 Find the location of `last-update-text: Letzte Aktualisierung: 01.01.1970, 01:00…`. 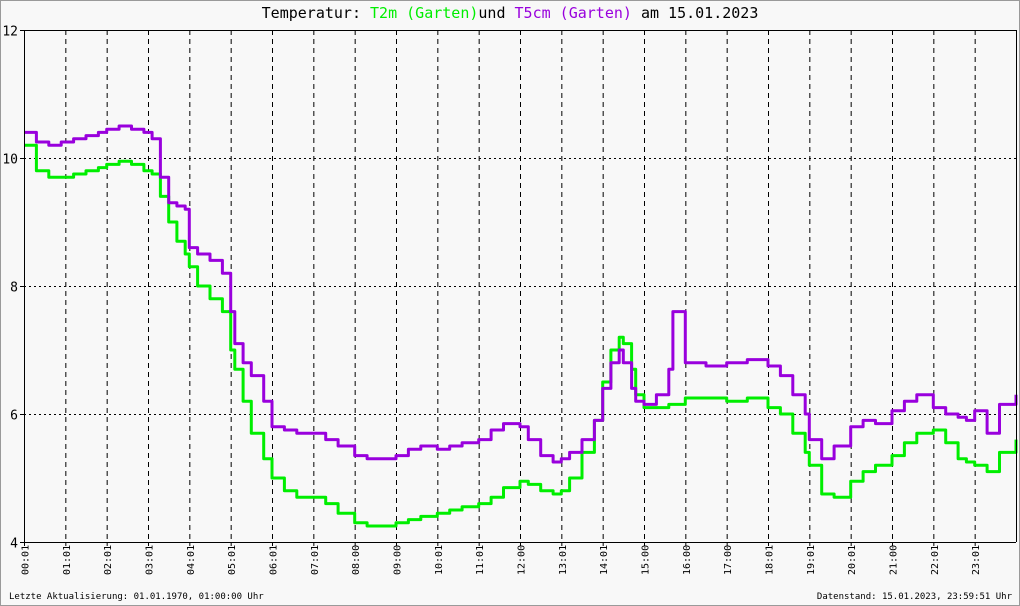

last-update-text: Letzte Aktualisierung: 01.01.1970, 01:00… is located at coordinates (136, 597).